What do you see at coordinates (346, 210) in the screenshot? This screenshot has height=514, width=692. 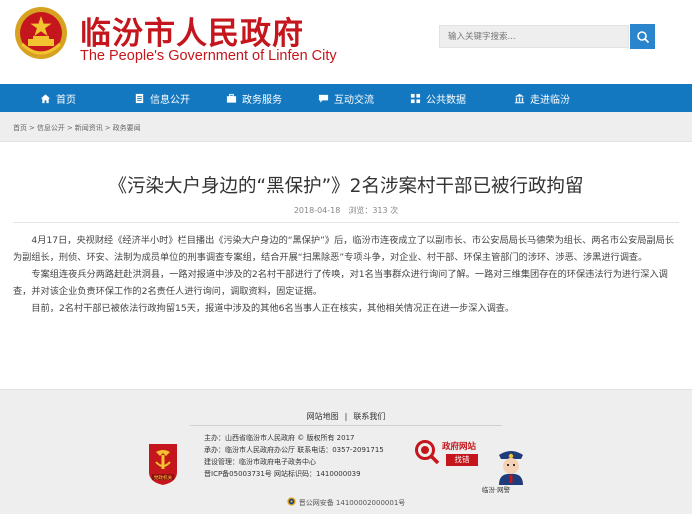 I see `article-meta: 2018-04-18 浏览：313 次` at bounding box center [346, 210].